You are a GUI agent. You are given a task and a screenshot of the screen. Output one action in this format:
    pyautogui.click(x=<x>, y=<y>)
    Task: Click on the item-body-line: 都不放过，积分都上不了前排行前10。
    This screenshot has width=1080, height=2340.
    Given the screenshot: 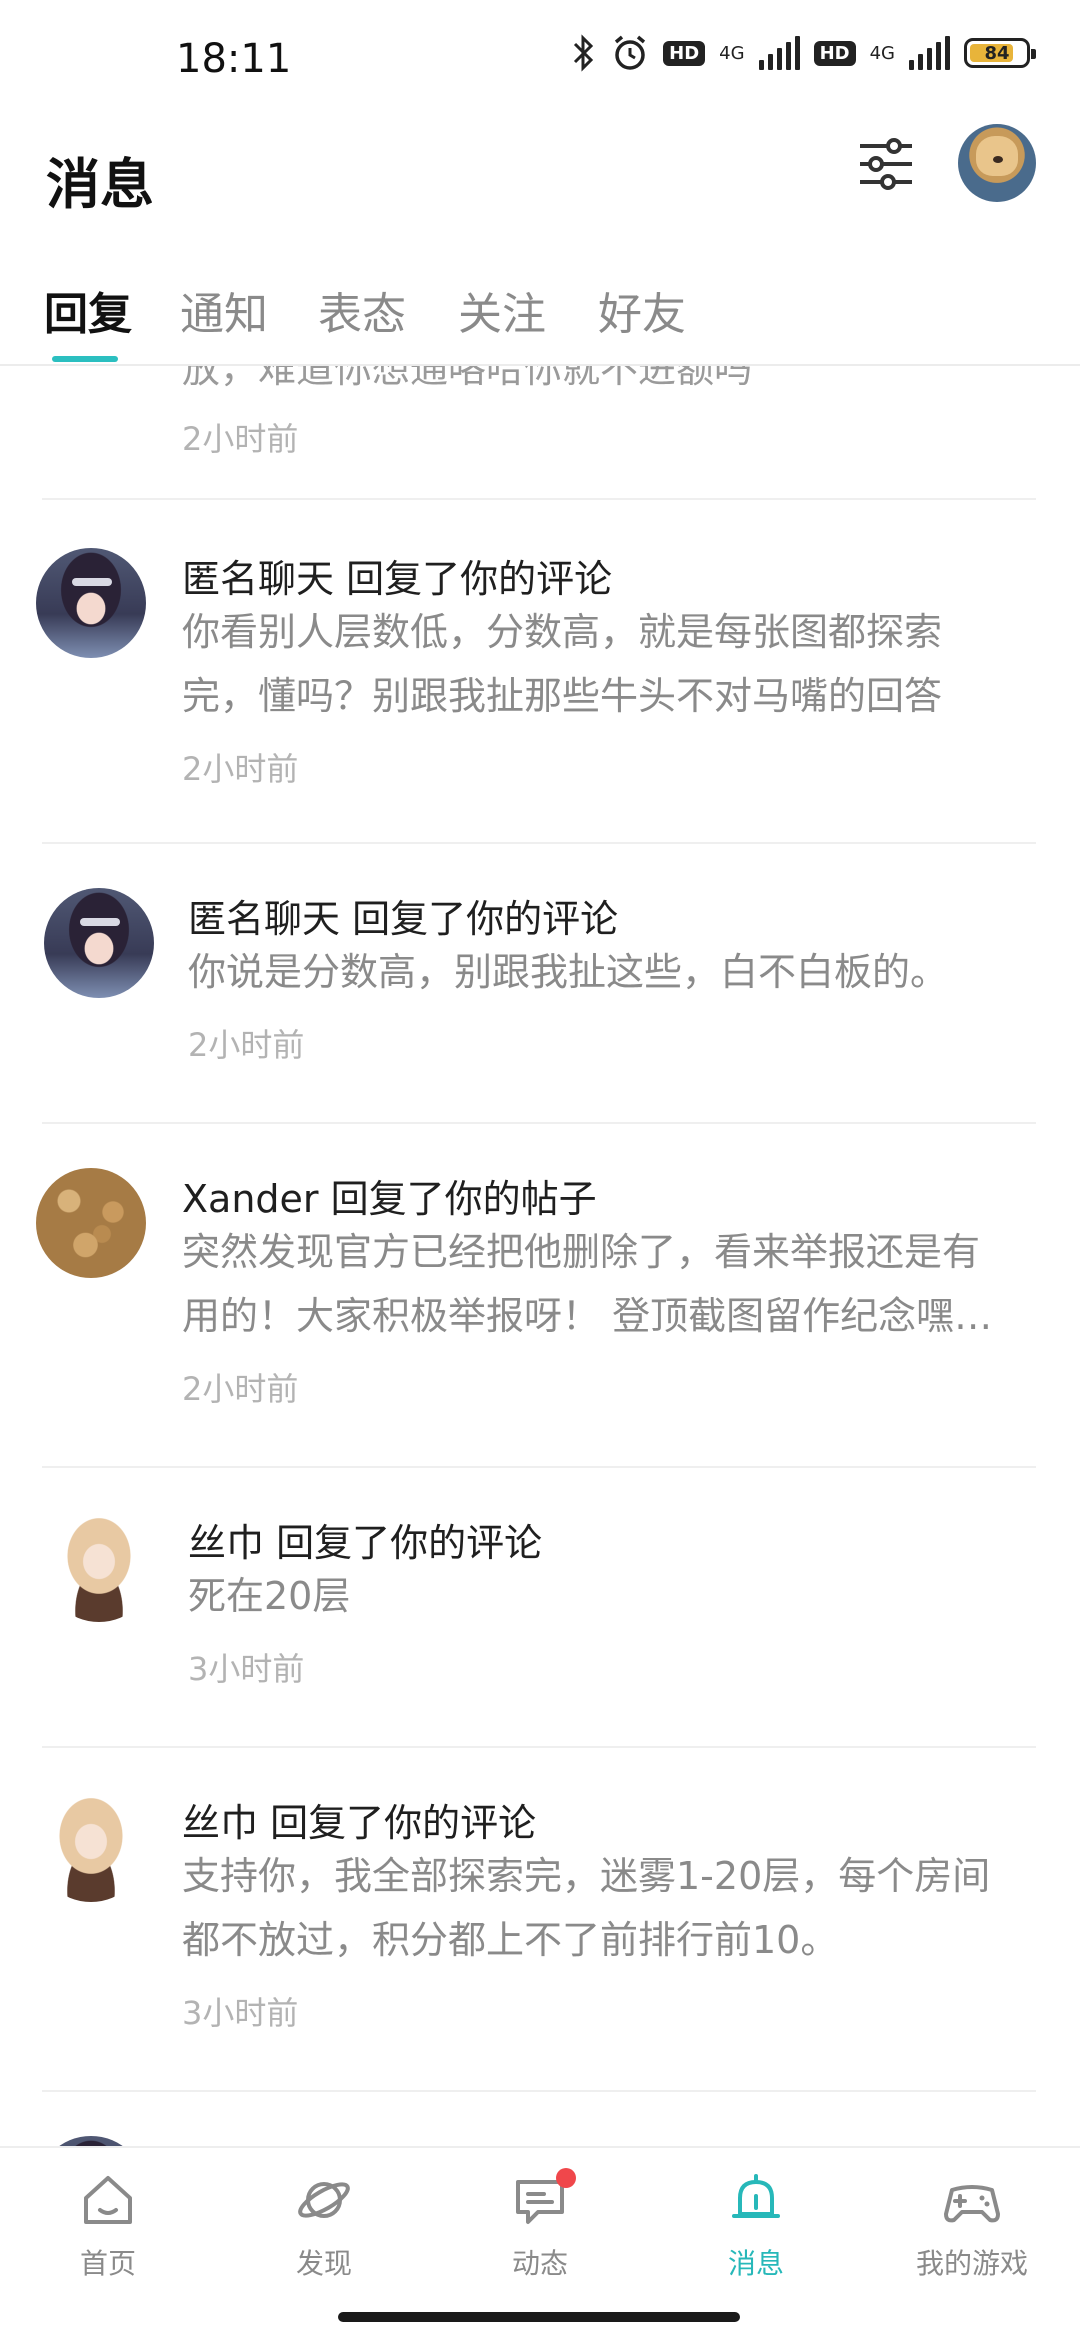 What is the action you would take?
    pyautogui.click(x=510, y=1940)
    